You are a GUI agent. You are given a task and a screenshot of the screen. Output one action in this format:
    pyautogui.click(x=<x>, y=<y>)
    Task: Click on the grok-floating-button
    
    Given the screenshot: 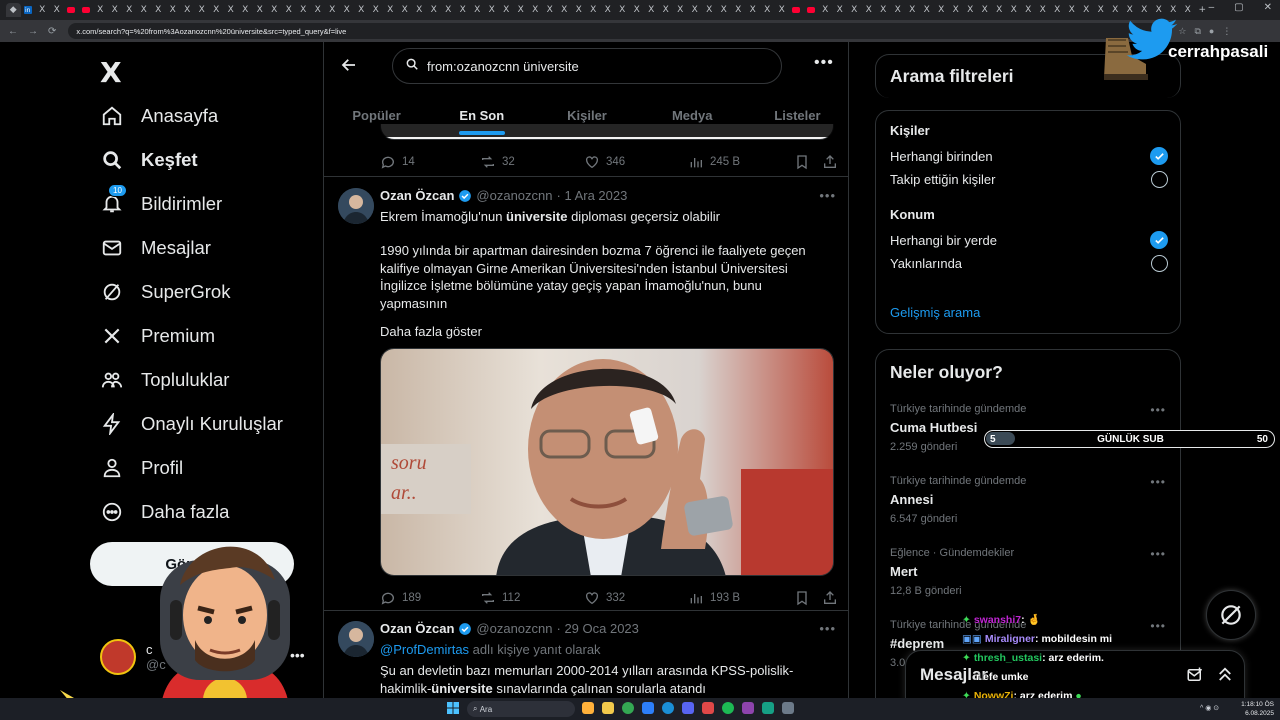 What is the action you would take?
    pyautogui.click(x=1231, y=615)
    